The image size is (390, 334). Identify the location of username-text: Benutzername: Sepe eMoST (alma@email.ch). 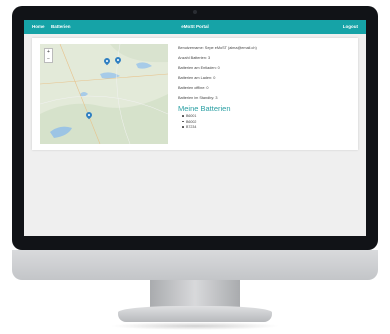
(217, 48).